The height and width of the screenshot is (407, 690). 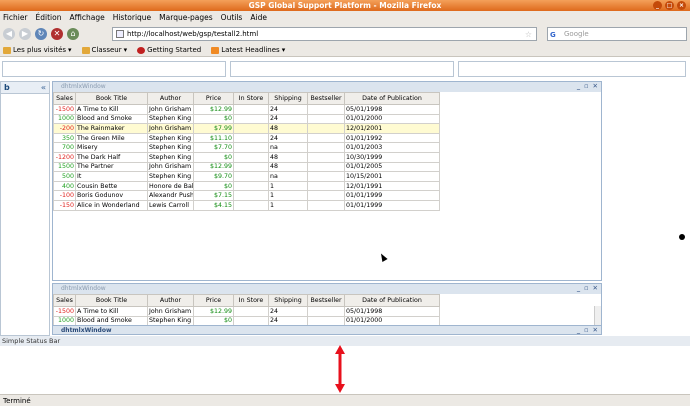 What do you see at coordinates (111, 186) in the screenshot?
I see `title-cell: Cousin Bette` at bounding box center [111, 186].